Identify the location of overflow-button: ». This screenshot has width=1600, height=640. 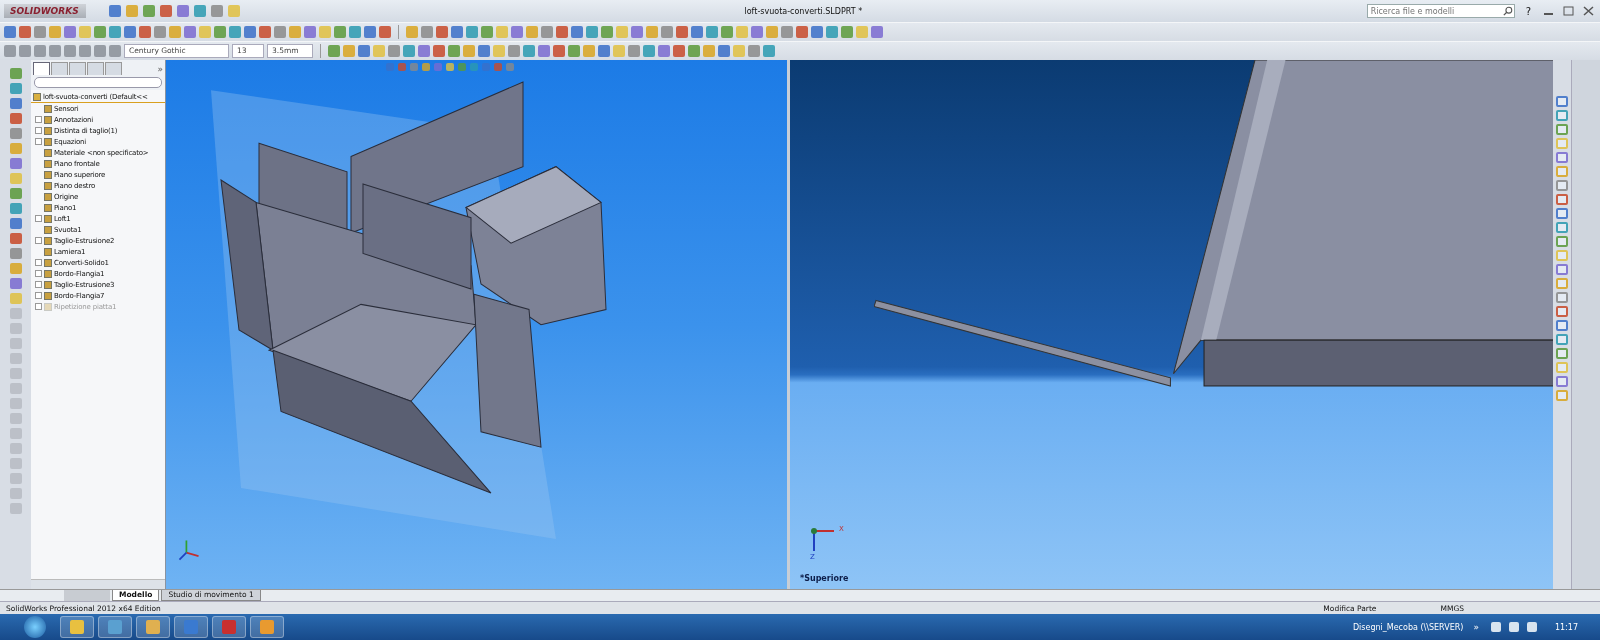
(1476, 627).